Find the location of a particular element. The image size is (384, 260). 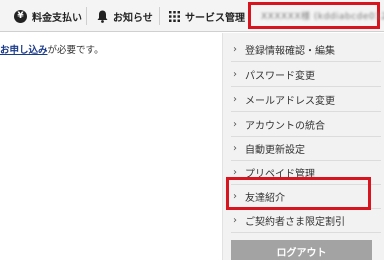

grid-icon is located at coordinates (174, 16).